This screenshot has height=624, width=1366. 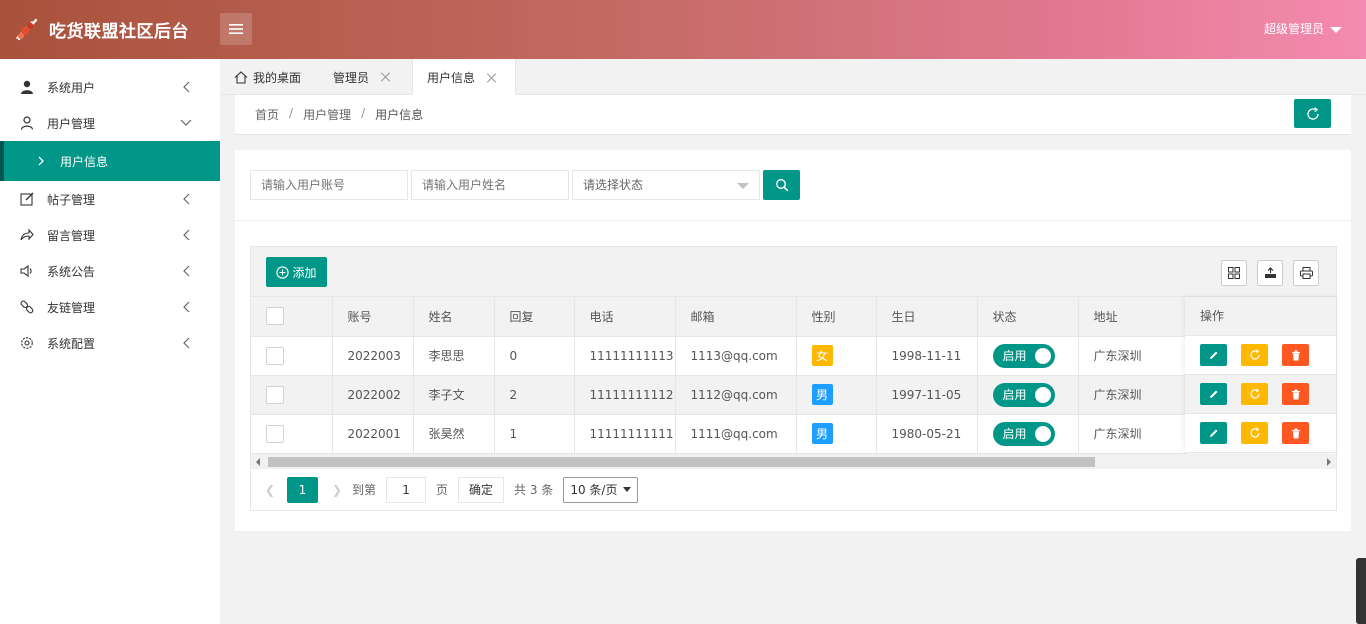 What do you see at coordinates (1132, 395) in the screenshot?
I see `address-cell: 广东深圳` at bounding box center [1132, 395].